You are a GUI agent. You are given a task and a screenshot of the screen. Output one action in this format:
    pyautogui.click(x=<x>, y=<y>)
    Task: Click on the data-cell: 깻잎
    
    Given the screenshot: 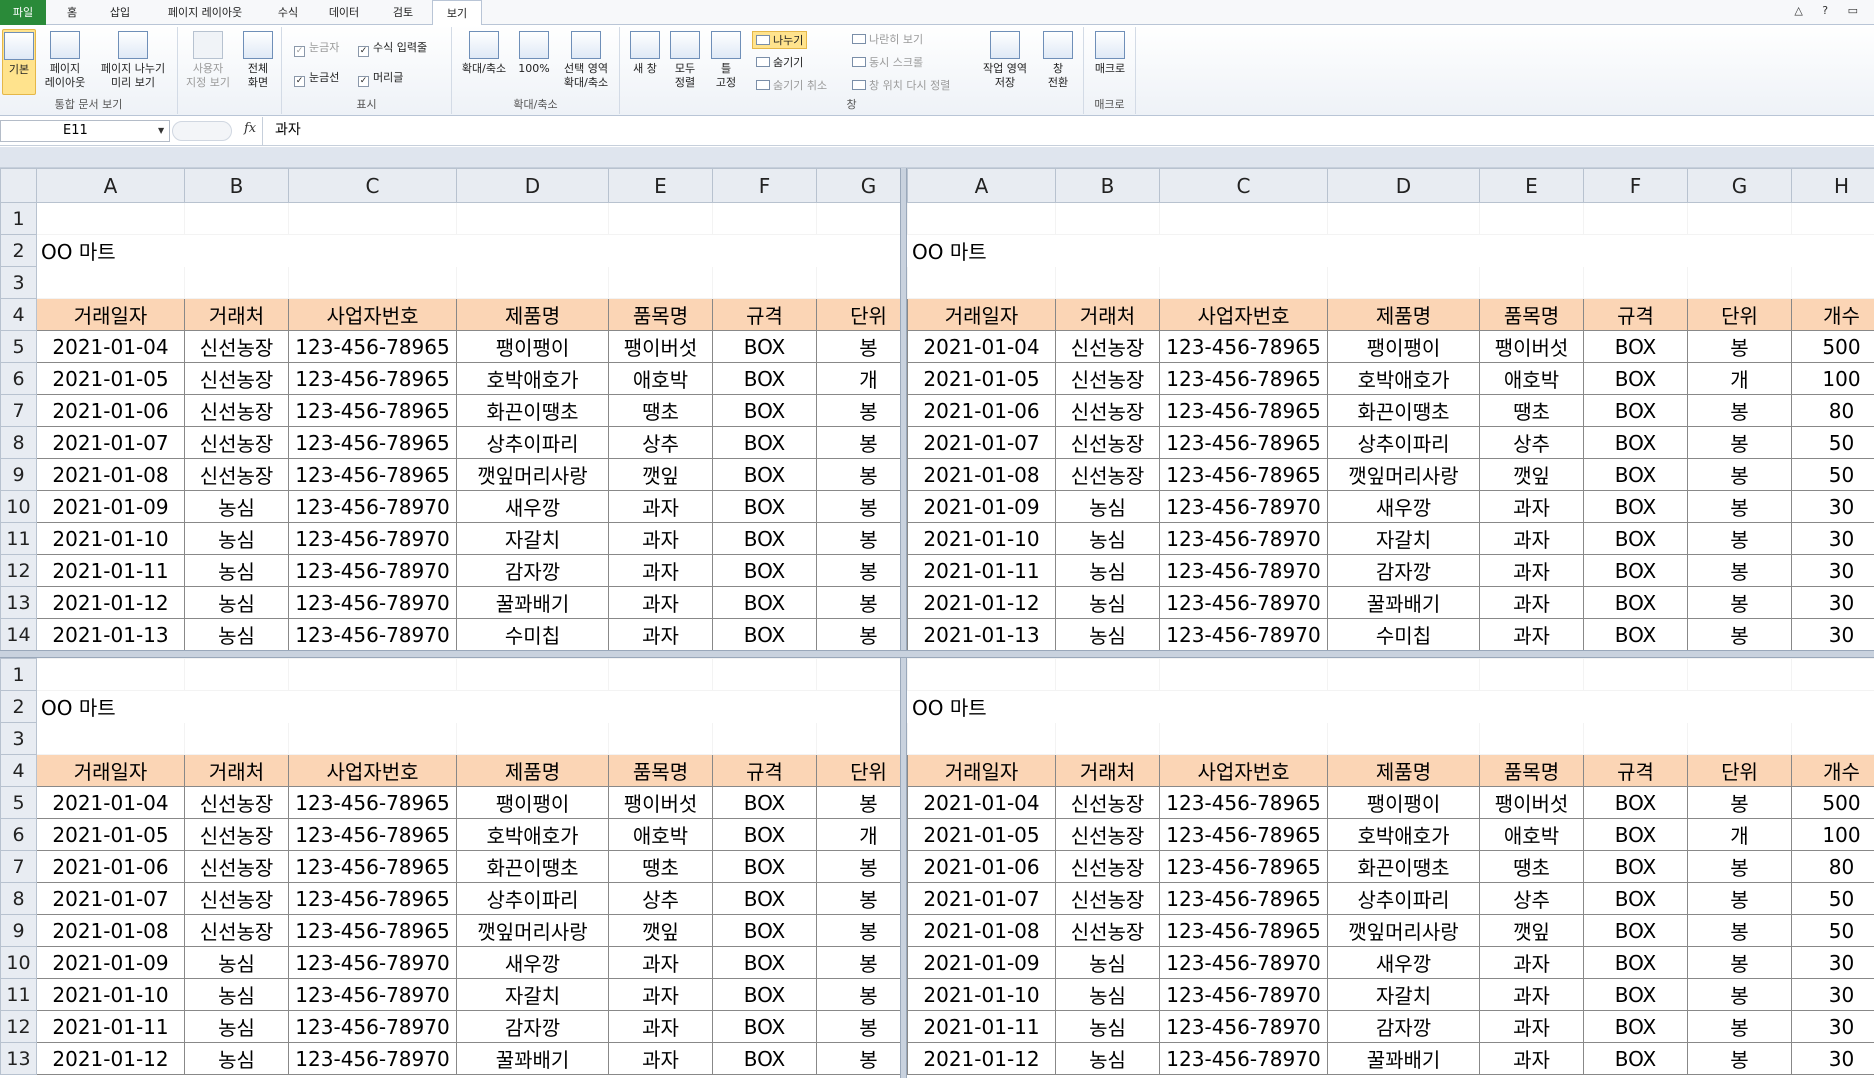 What is the action you would take?
    pyautogui.click(x=1531, y=474)
    